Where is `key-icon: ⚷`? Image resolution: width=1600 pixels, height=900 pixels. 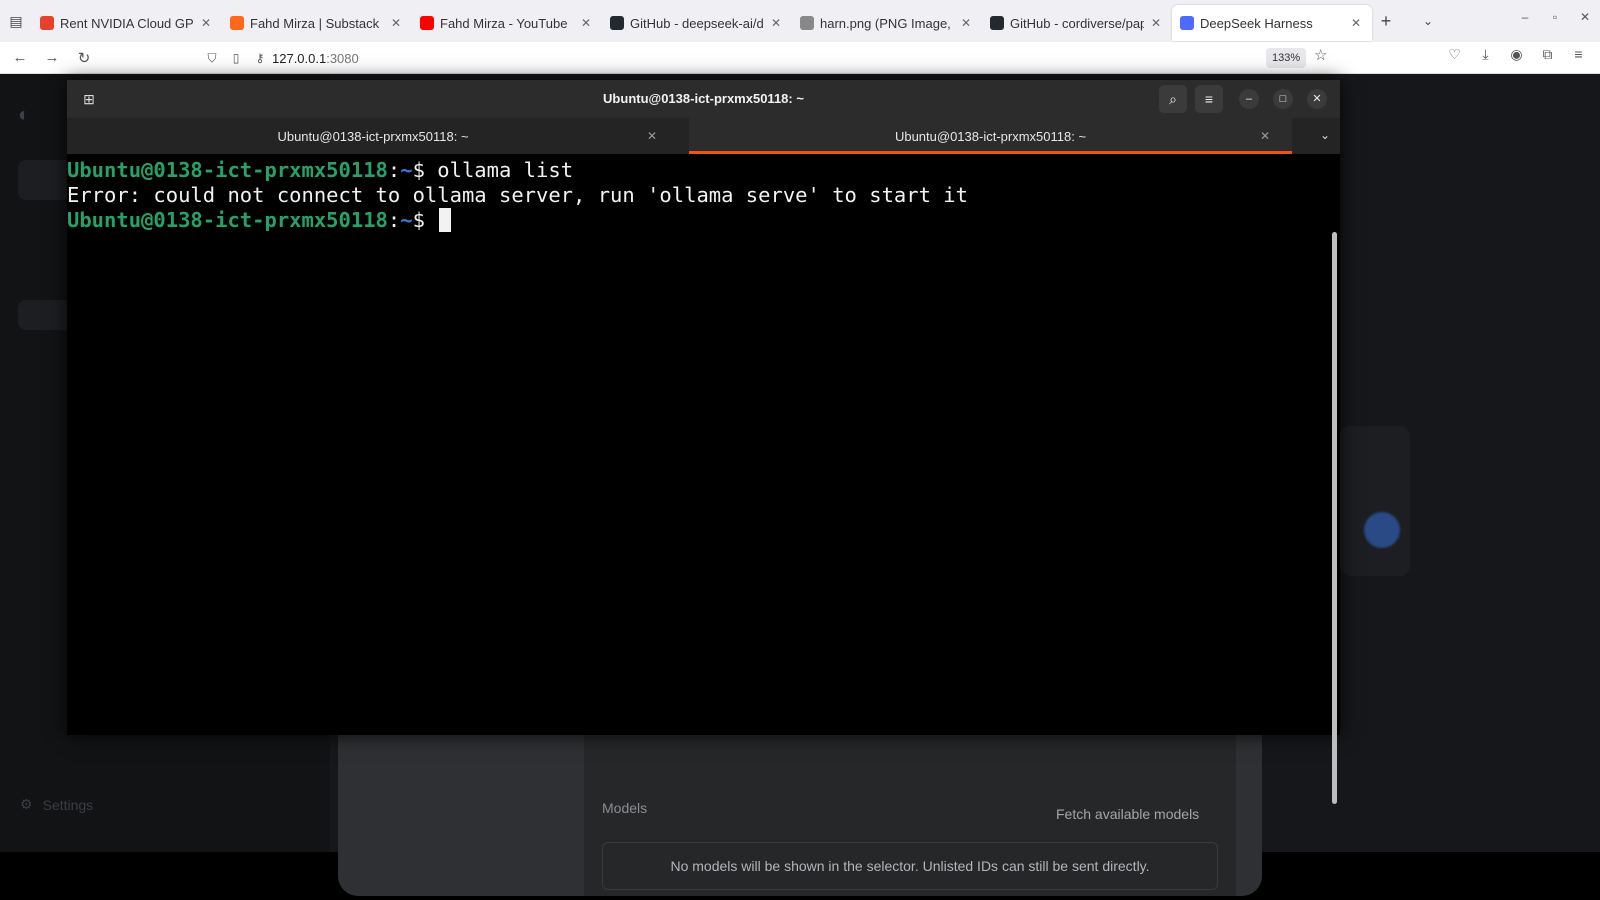
key-icon: ⚷ is located at coordinates (260, 58).